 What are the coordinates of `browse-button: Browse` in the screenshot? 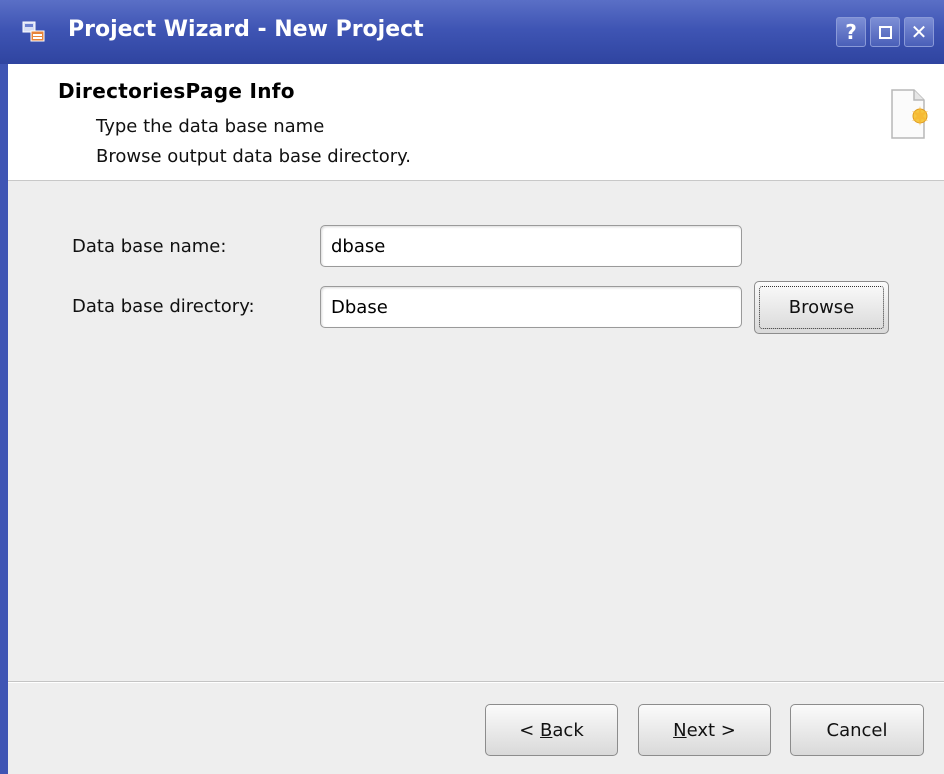 It's located at (821, 307).